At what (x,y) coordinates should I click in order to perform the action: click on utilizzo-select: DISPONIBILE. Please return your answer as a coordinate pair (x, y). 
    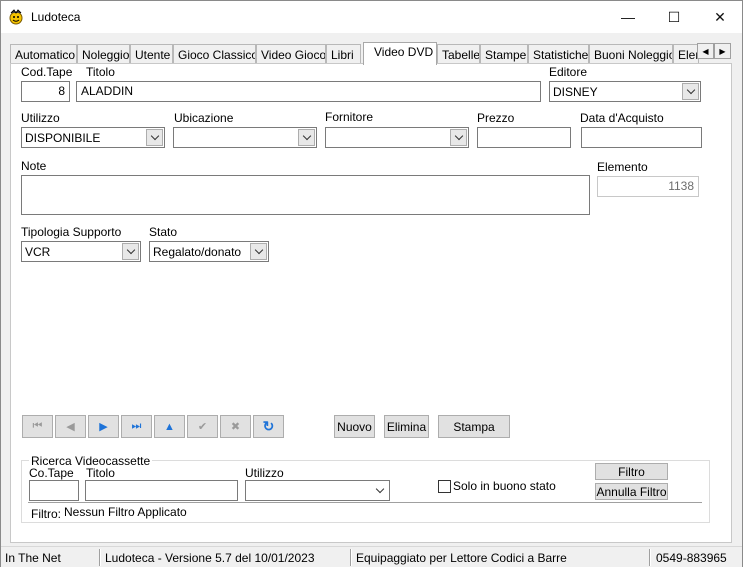
    Looking at the image, I should click on (93, 137).